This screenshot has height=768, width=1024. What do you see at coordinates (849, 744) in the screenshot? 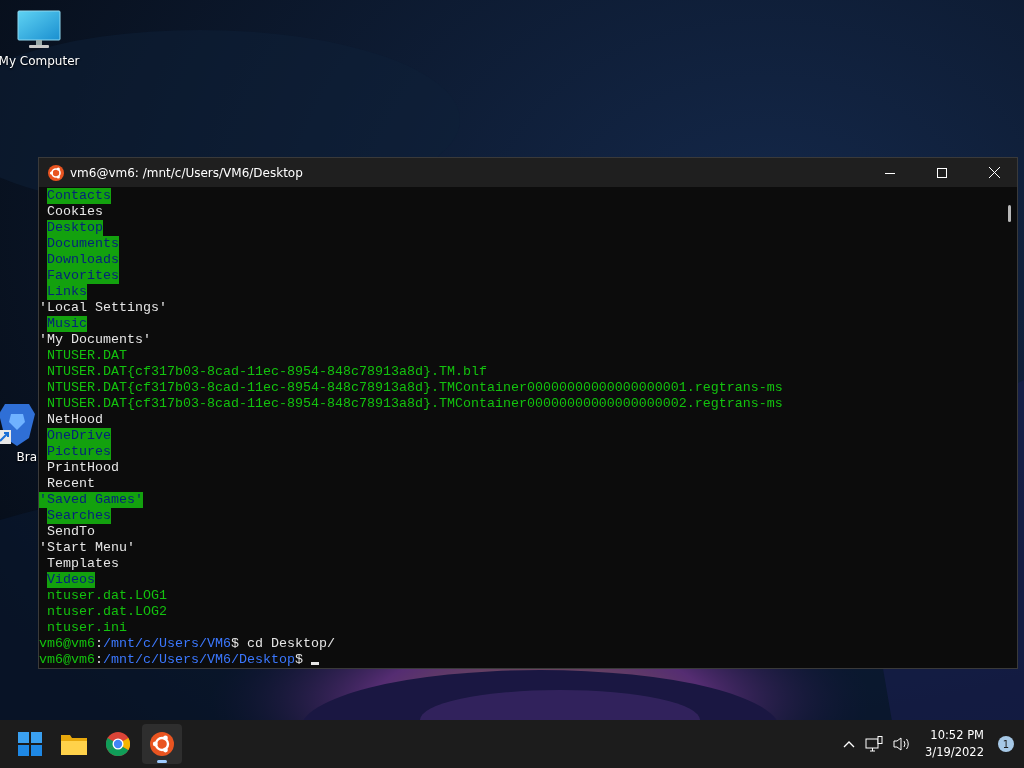
I see `chevron-up-icon` at bounding box center [849, 744].